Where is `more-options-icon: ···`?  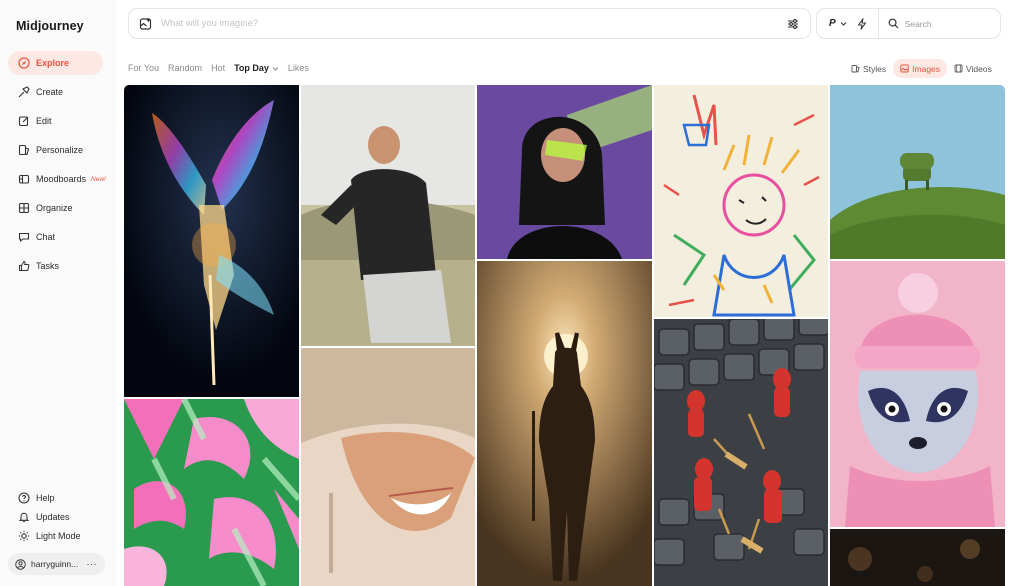
more-options-icon: ··· is located at coordinates (92, 564).